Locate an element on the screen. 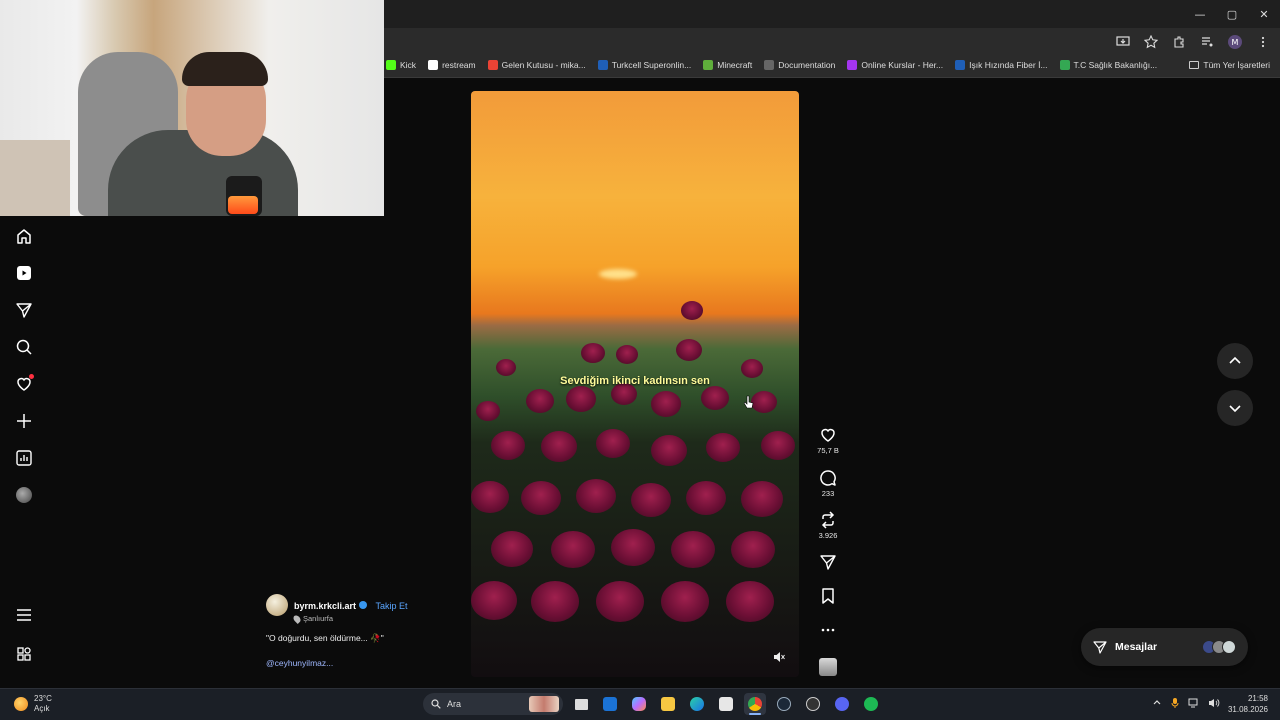 Image resolution: width=1280 pixels, height=720 pixels. all-bookmarks-button: Tüm Yer İşaretleri is located at coordinates (1229, 65).